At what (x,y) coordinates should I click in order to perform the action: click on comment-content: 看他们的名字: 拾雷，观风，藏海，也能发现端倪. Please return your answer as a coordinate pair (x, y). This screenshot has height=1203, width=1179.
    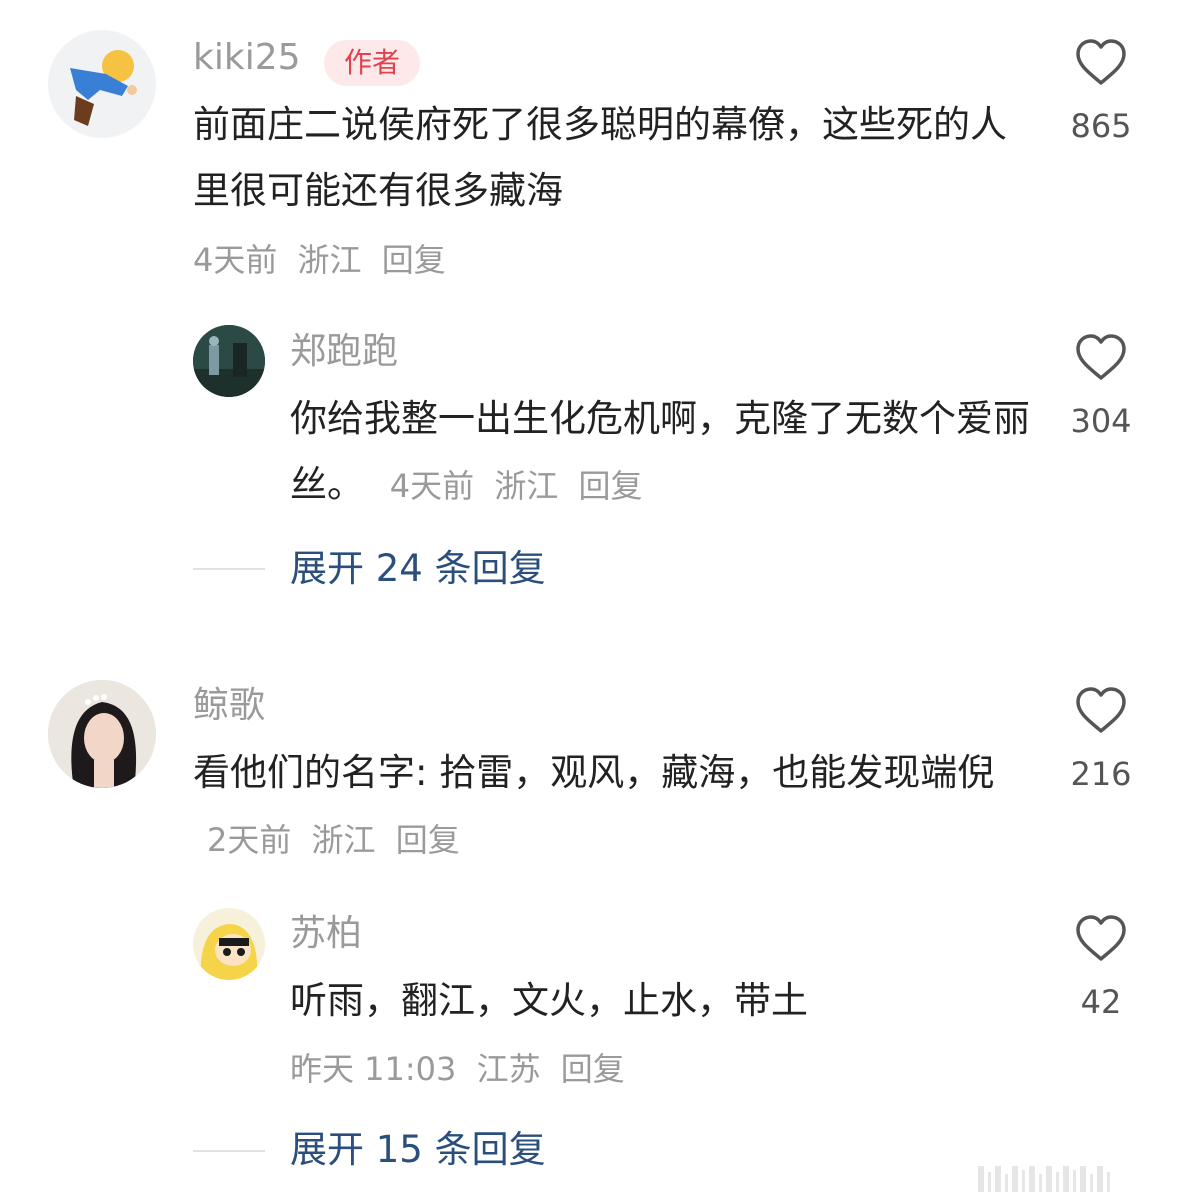
    Looking at the image, I should click on (594, 772).